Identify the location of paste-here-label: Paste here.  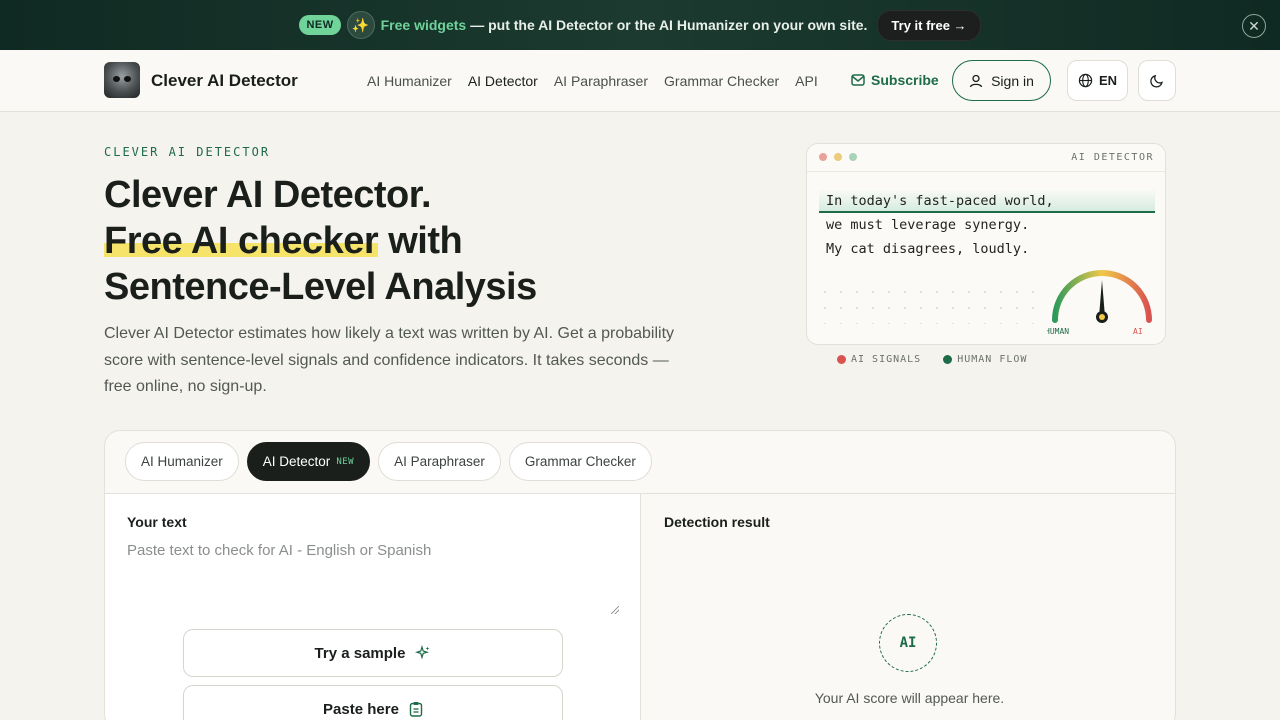
(361, 709).